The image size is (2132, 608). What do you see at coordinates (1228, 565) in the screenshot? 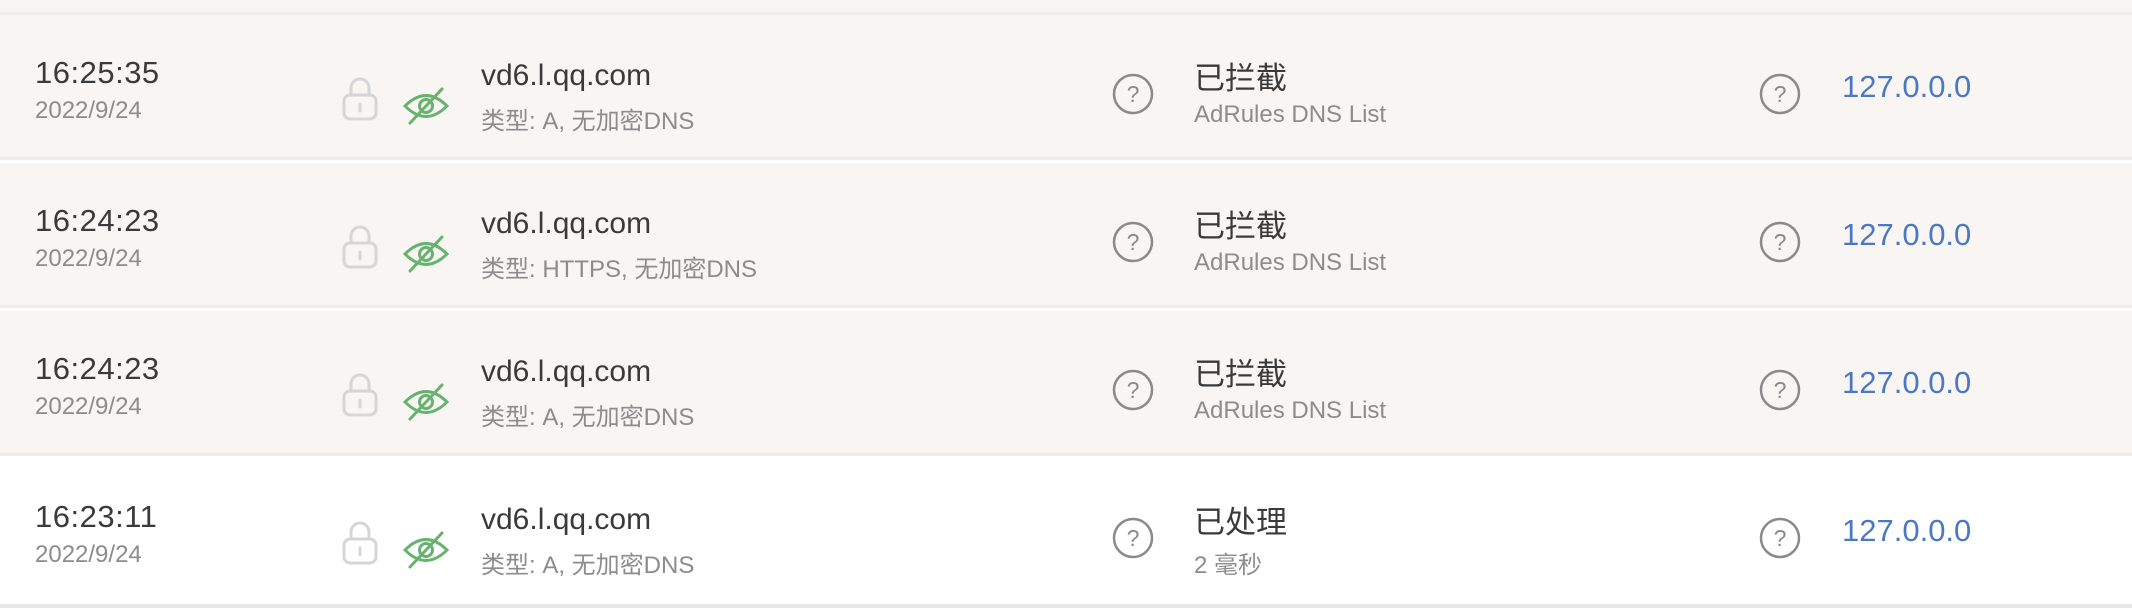
I see `status-detail: 2 毫秒` at bounding box center [1228, 565].